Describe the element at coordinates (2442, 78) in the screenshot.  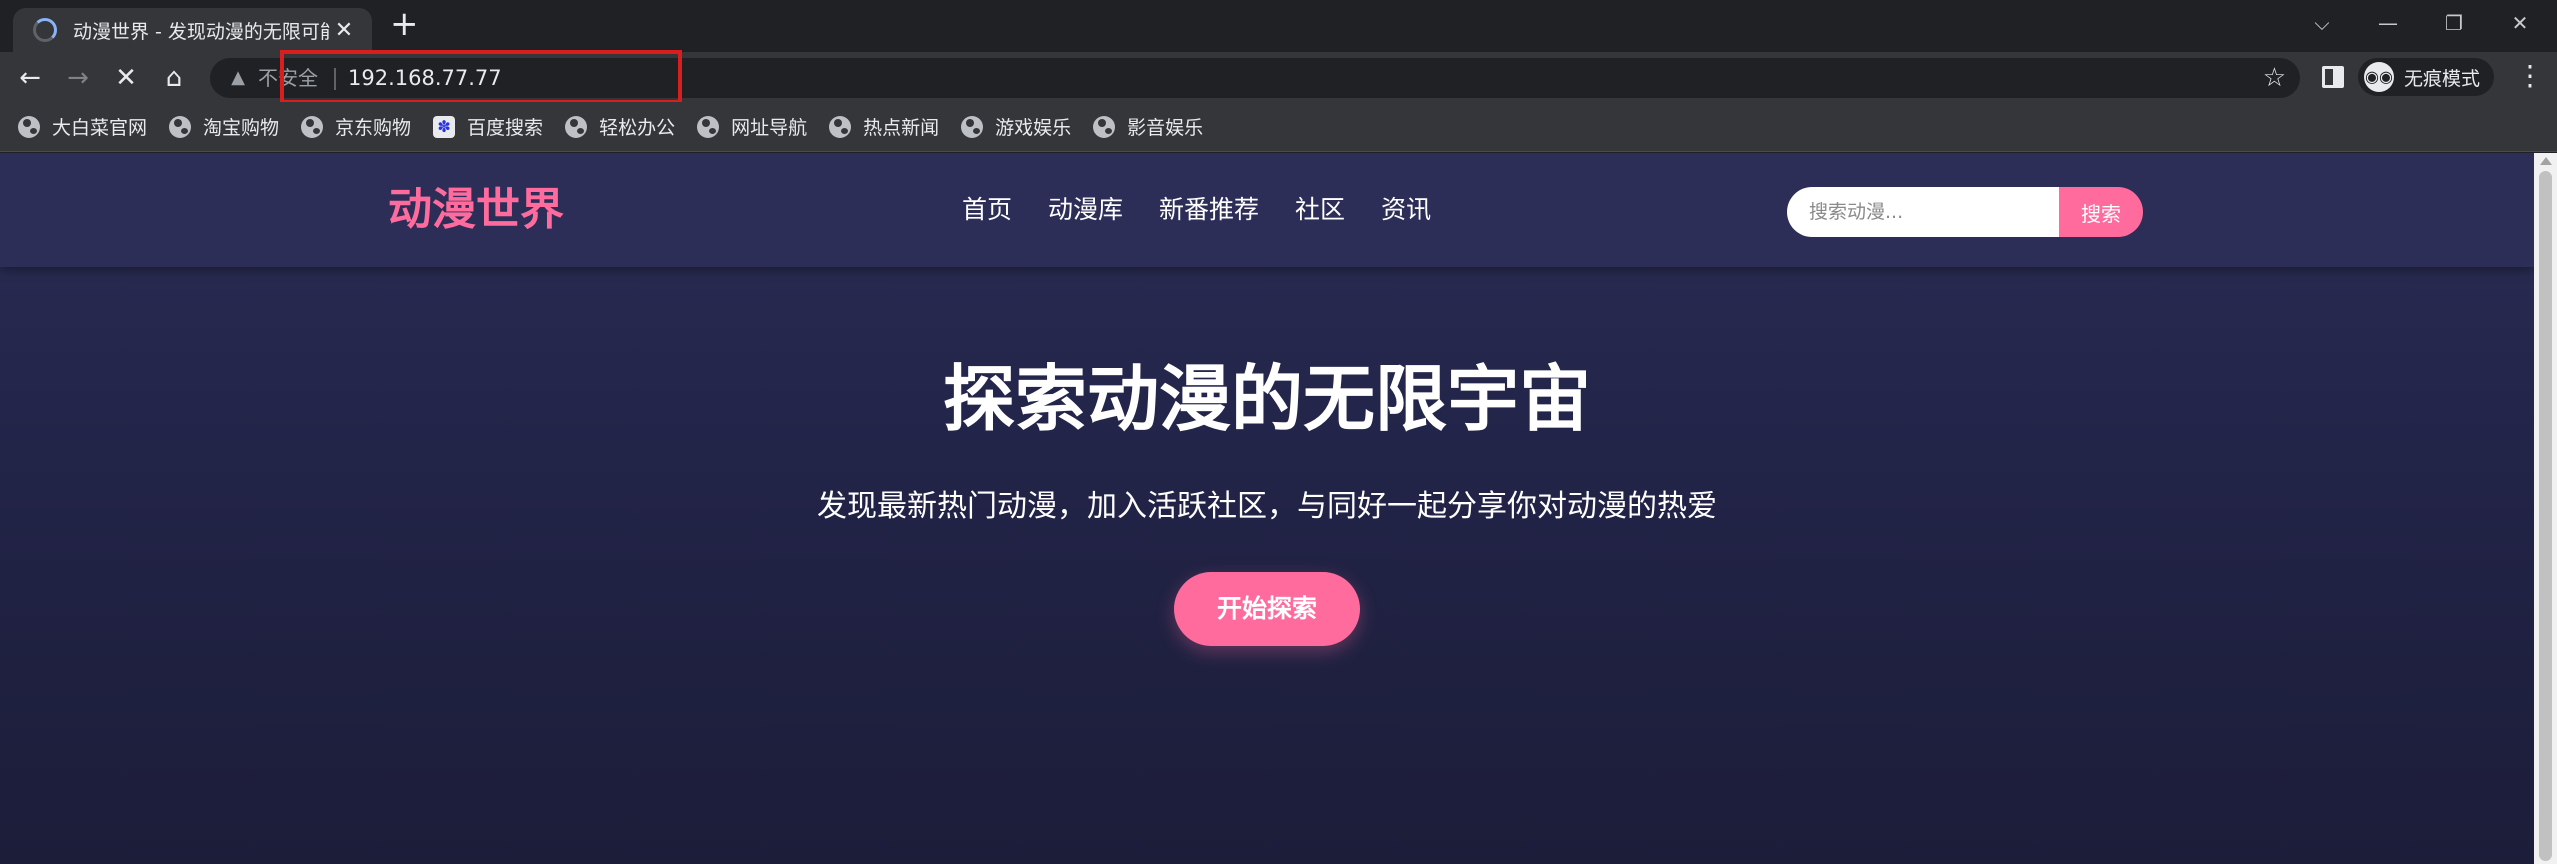
I see `incognito-label: 无痕模式` at that location.